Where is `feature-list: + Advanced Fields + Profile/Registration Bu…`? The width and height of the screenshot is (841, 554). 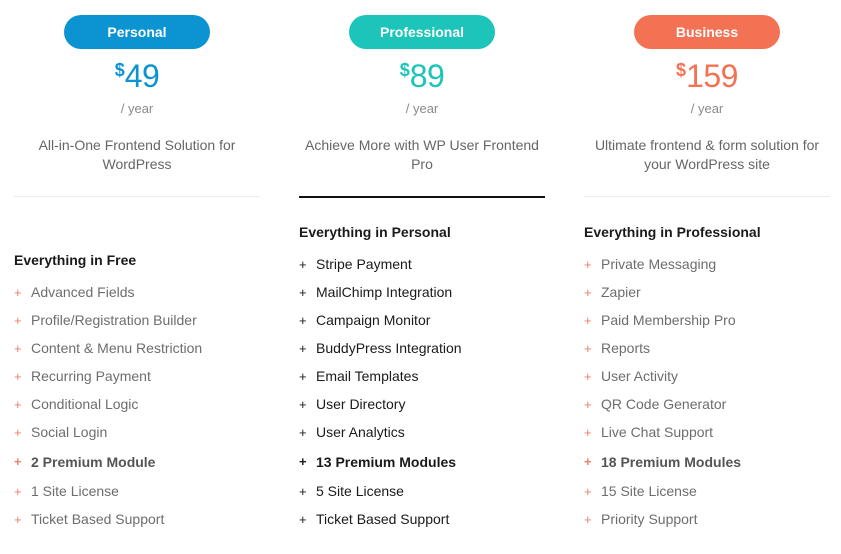
feature-list: + Advanced Fields + Profile/Registration Bu… is located at coordinates (137, 405).